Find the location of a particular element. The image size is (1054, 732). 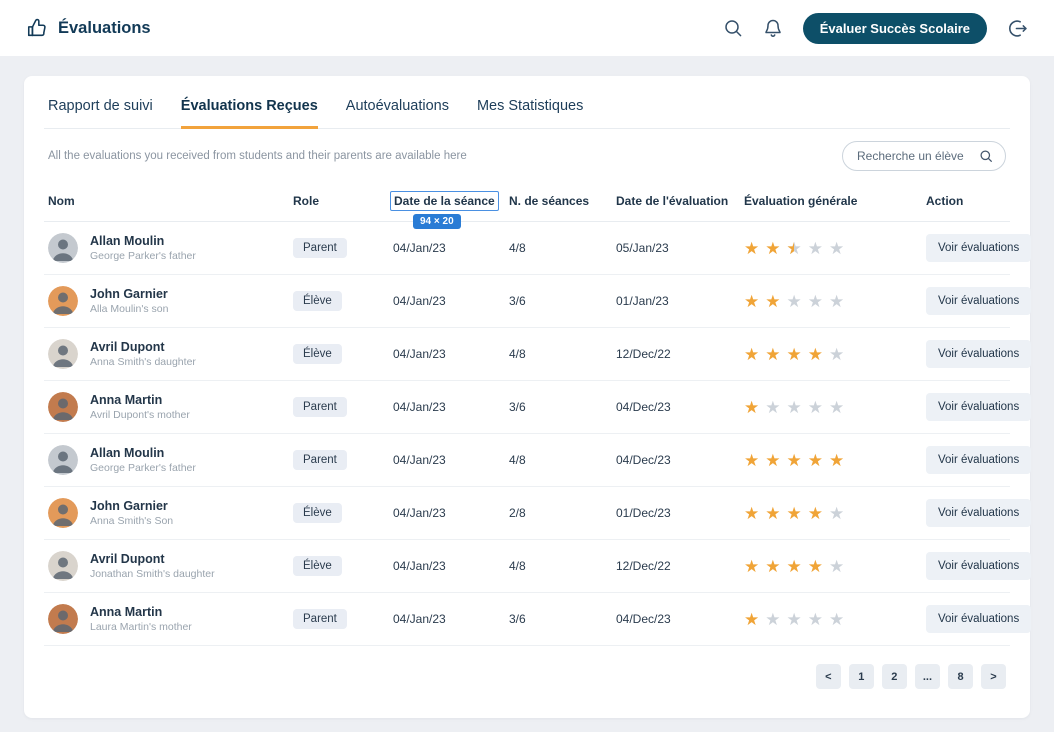

column-header-date-seance: Date de la séance 94 × 20 is located at coordinates (449, 210).